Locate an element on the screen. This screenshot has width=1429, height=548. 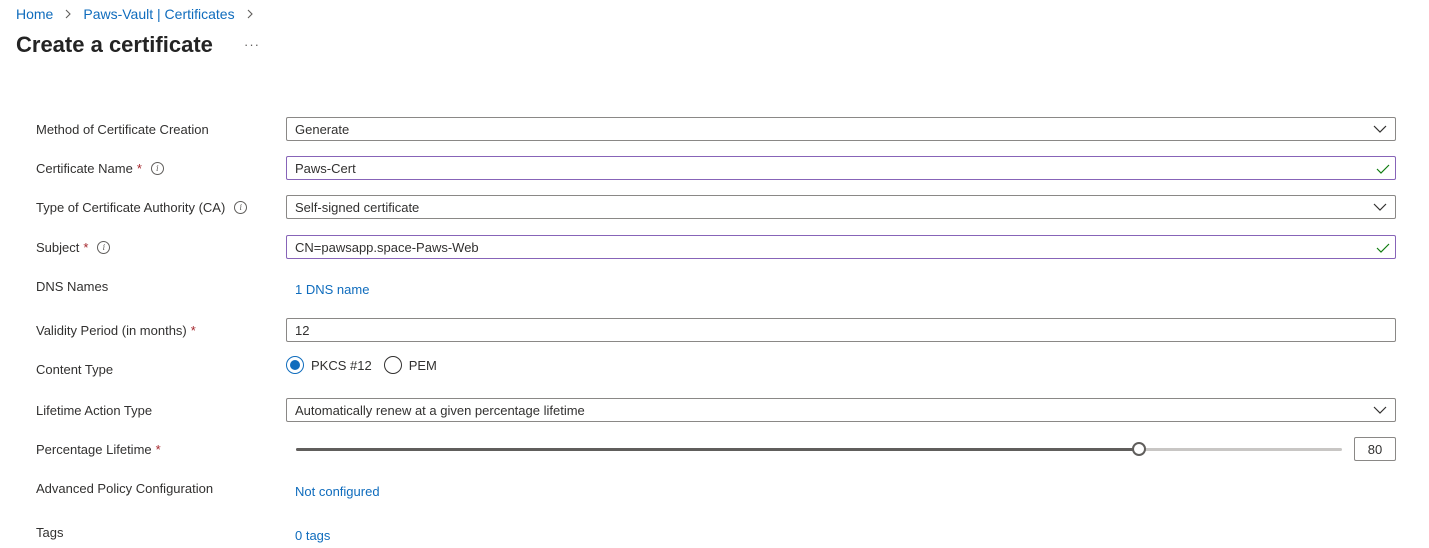
subject-label: Subject * i is located at coordinates (73, 247).